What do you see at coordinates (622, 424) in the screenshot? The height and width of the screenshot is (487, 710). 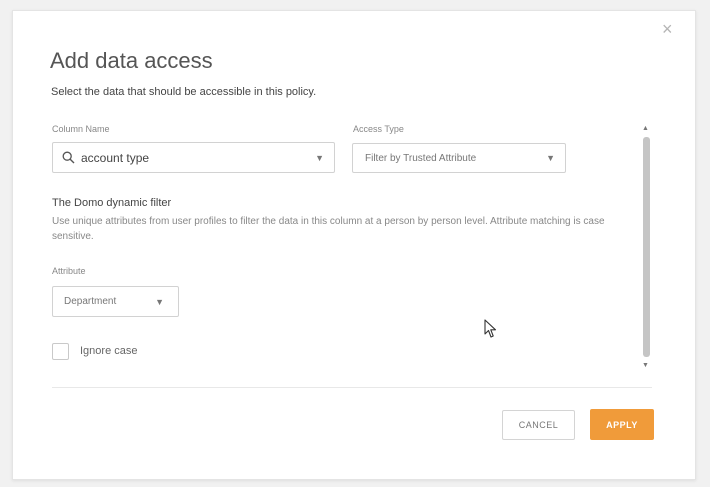 I see `apply-button: APPLY` at bounding box center [622, 424].